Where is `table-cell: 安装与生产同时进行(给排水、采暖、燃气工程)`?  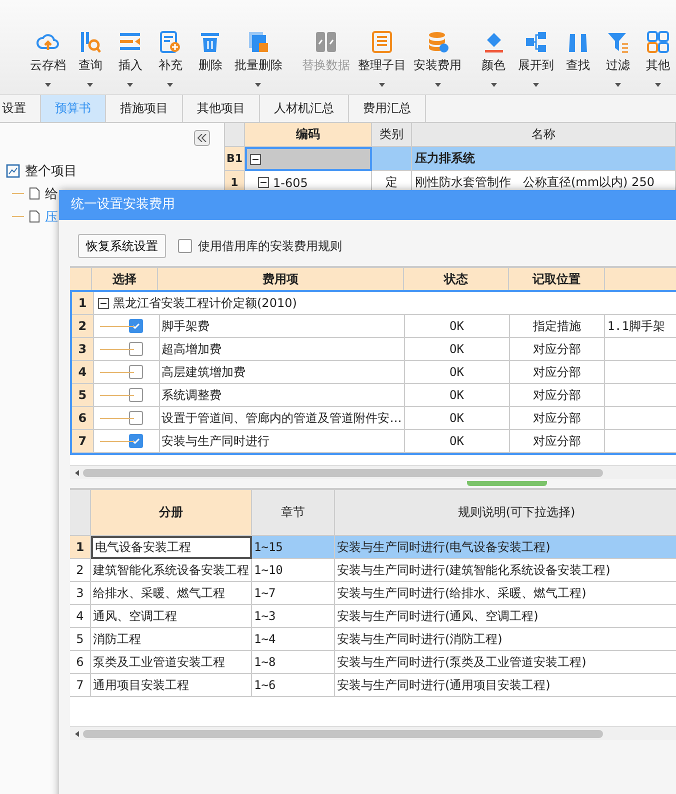
table-cell: 安装与生产同时进行(给排水、采暖、燃气工程) is located at coordinates (505, 593).